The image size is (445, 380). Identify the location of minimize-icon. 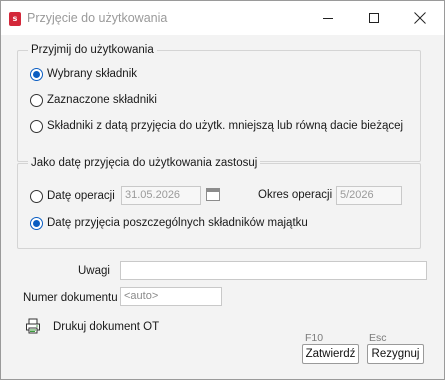
(328, 18).